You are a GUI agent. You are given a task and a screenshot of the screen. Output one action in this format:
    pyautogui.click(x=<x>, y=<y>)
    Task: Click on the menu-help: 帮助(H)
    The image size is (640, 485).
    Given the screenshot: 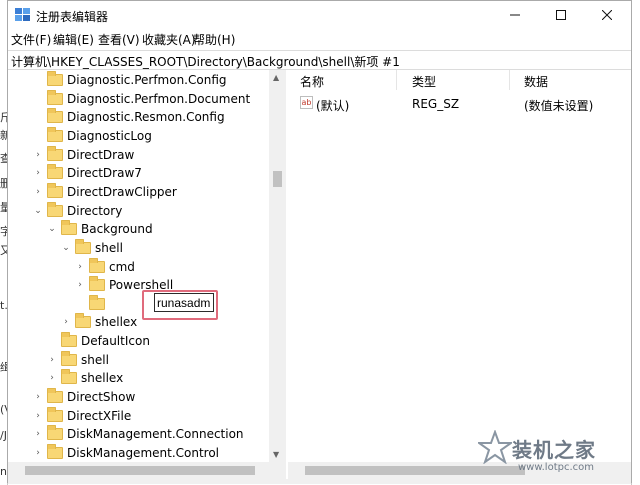 What is the action you would take?
    pyautogui.click(x=214, y=39)
    